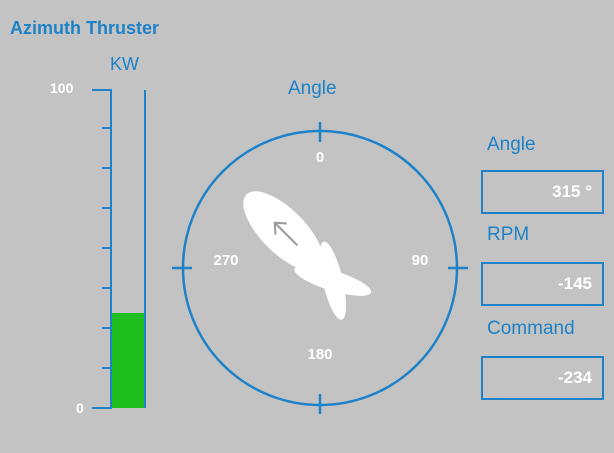 The height and width of the screenshot is (453, 614). What do you see at coordinates (542, 192) in the screenshot?
I see `angle-readout-value: 315 °` at bounding box center [542, 192].